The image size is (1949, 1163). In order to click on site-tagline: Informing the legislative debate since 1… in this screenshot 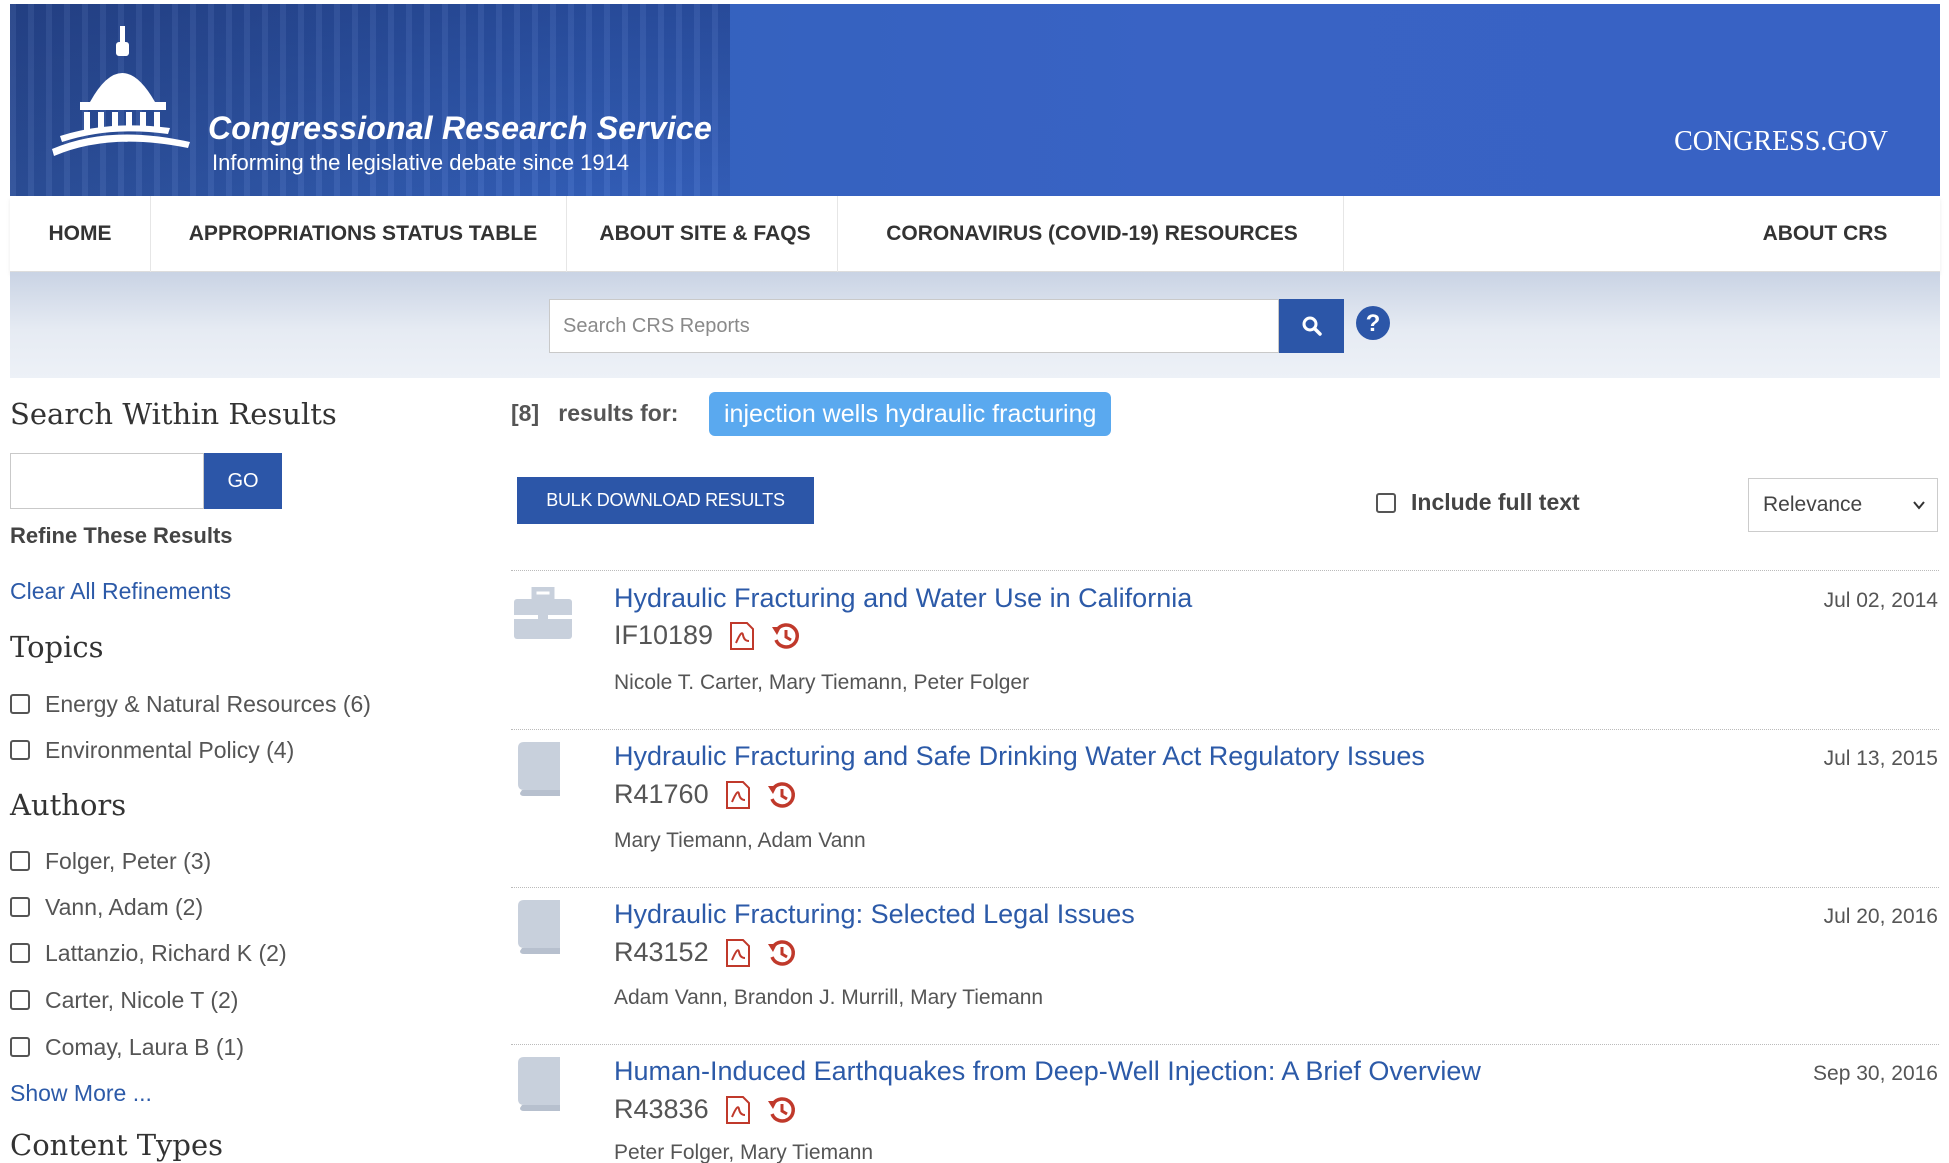, I will do `click(421, 162)`.